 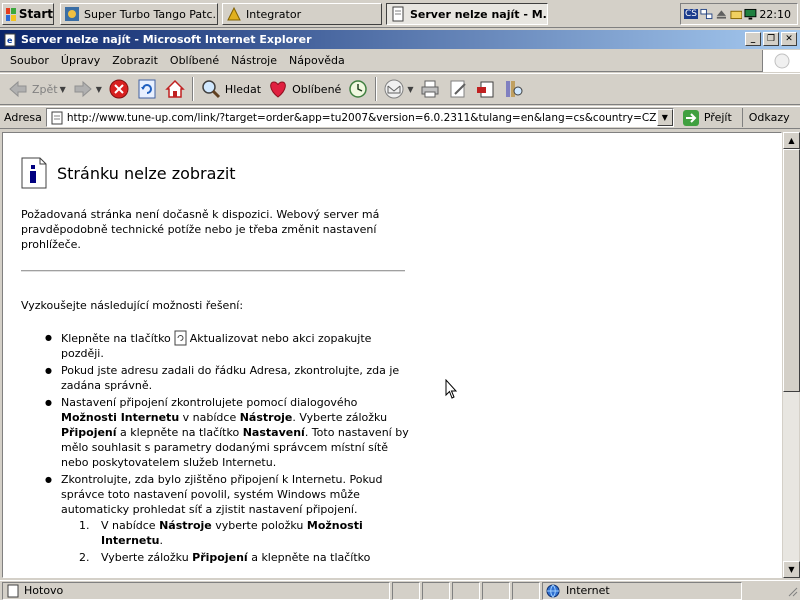 What do you see at coordinates (35, 14) in the screenshot?
I see `start-label: Start` at bounding box center [35, 14].